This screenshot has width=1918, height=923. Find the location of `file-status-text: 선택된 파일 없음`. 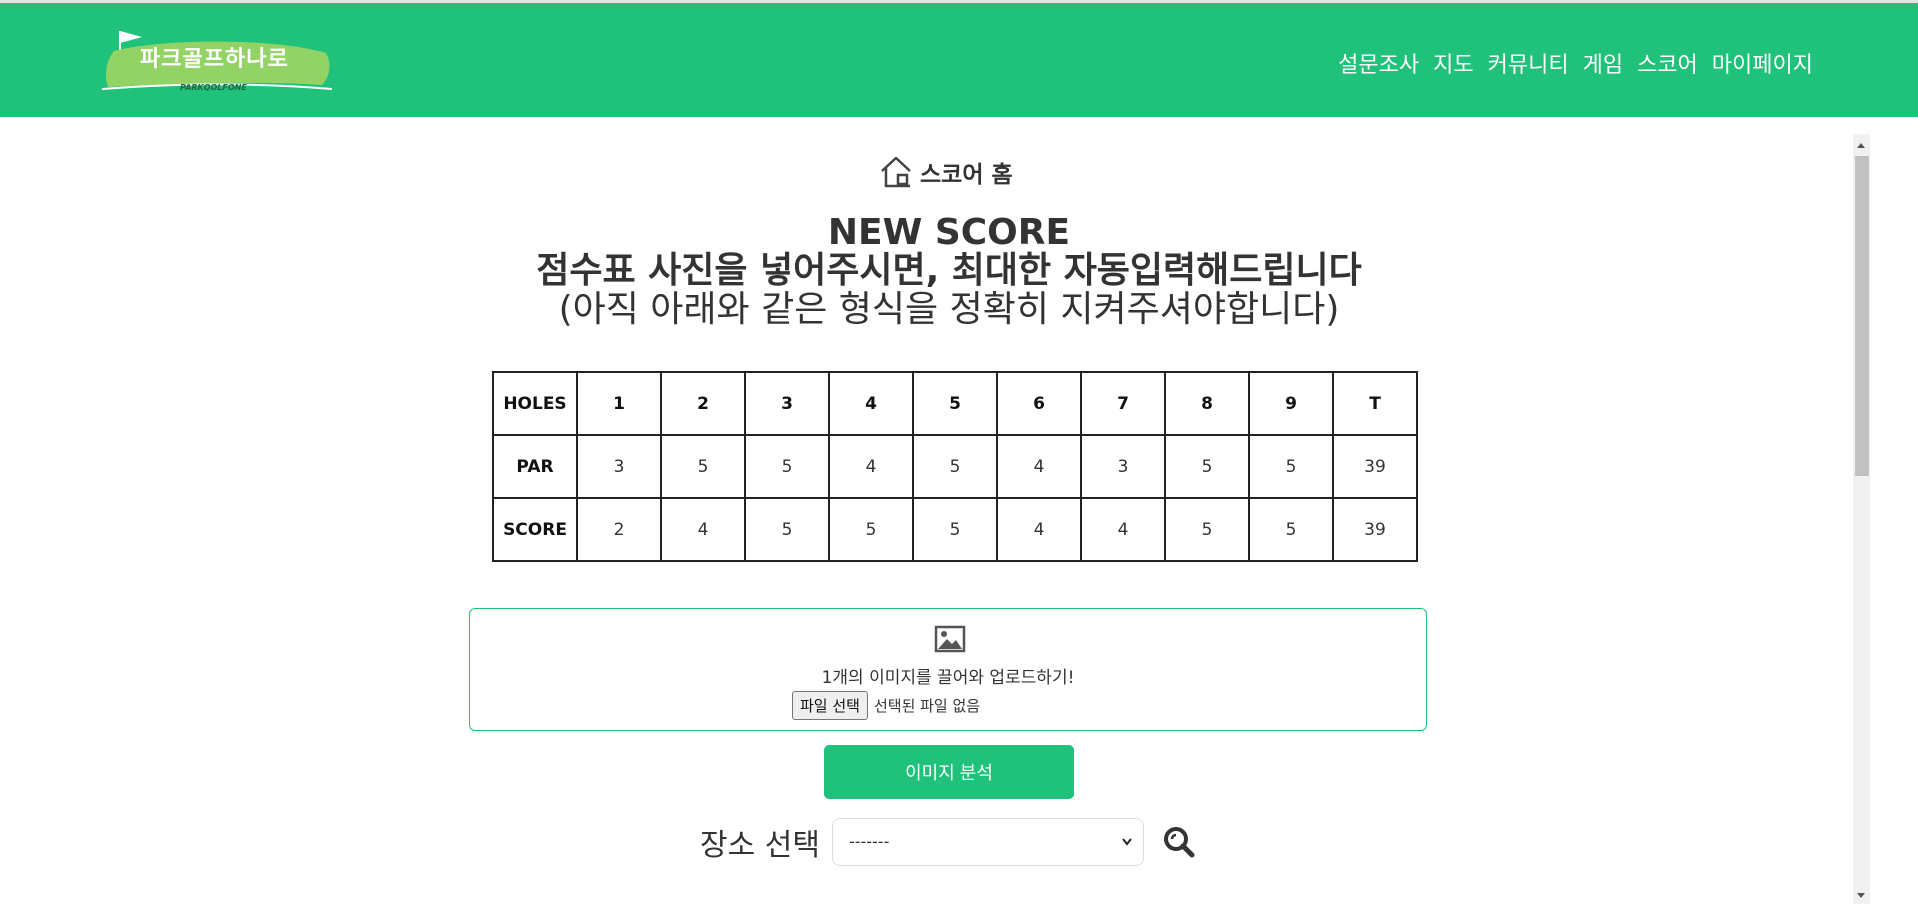

file-status-text: 선택된 파일 없음 is located at coordinates (927, 706).